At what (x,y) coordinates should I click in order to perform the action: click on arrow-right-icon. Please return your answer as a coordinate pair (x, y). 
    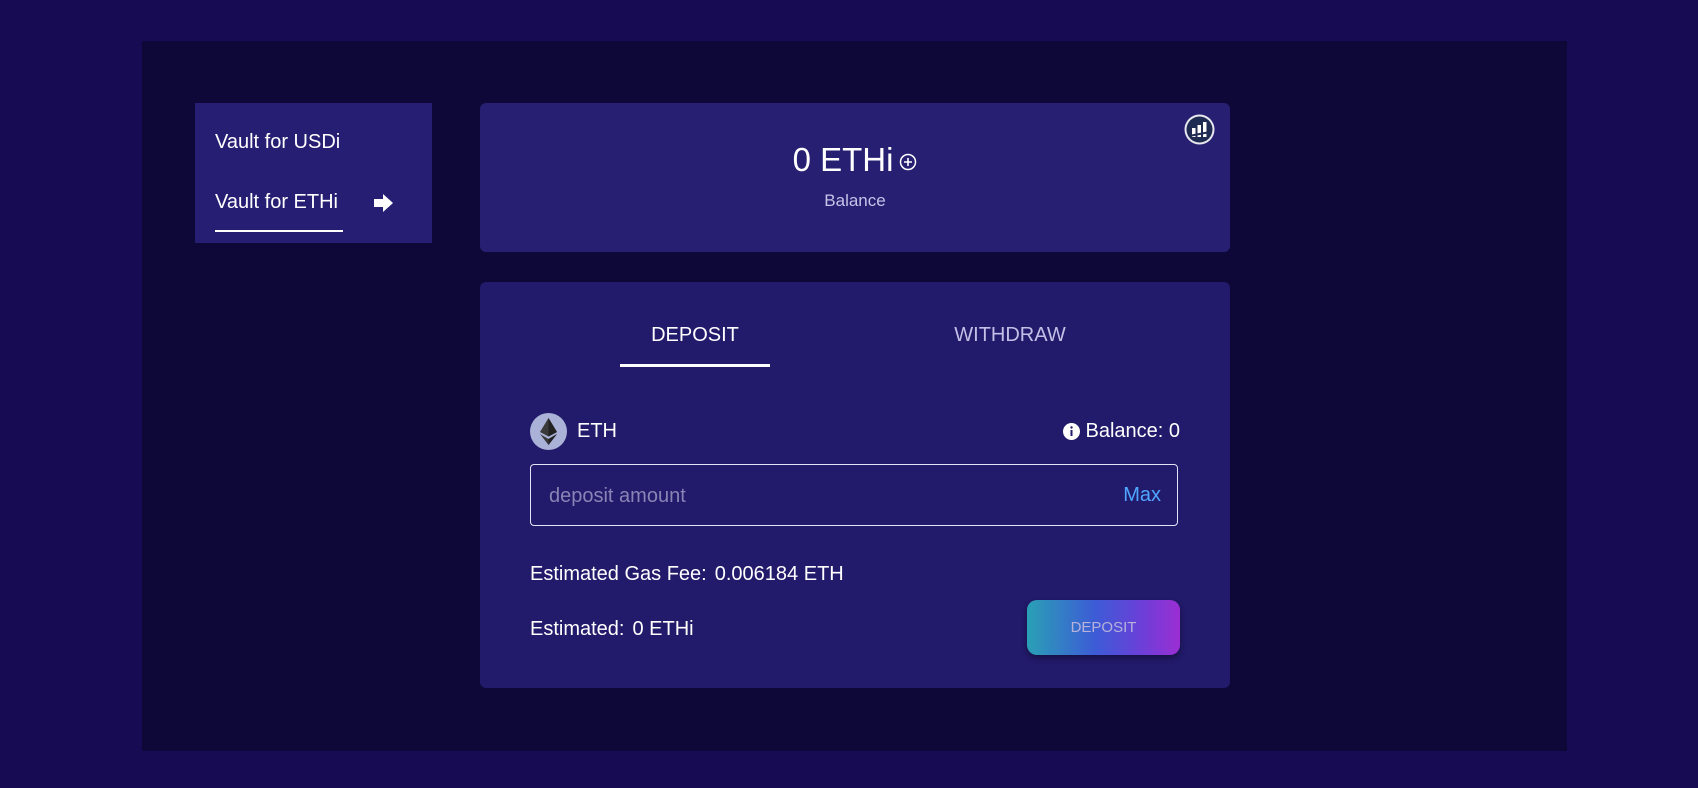
    Looking at the image, I should click on (383, 203).